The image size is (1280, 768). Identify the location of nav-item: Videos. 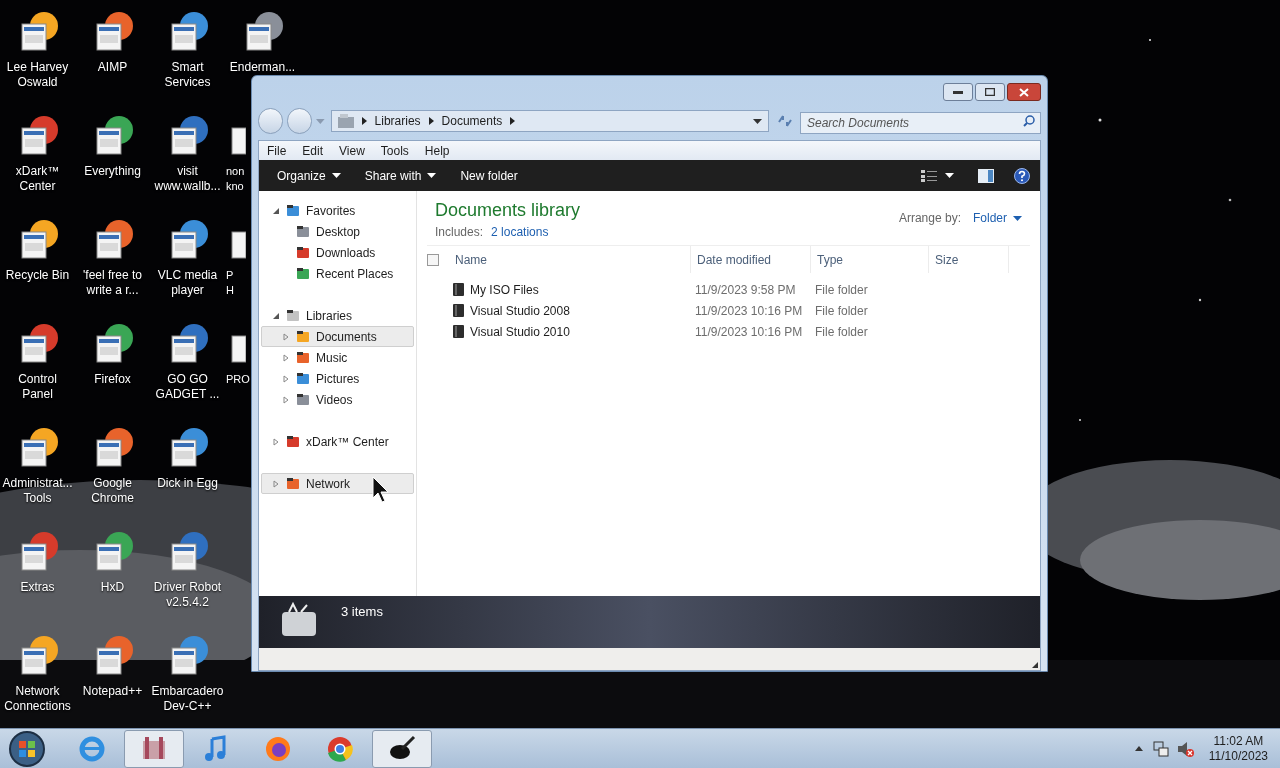
(337, 399).